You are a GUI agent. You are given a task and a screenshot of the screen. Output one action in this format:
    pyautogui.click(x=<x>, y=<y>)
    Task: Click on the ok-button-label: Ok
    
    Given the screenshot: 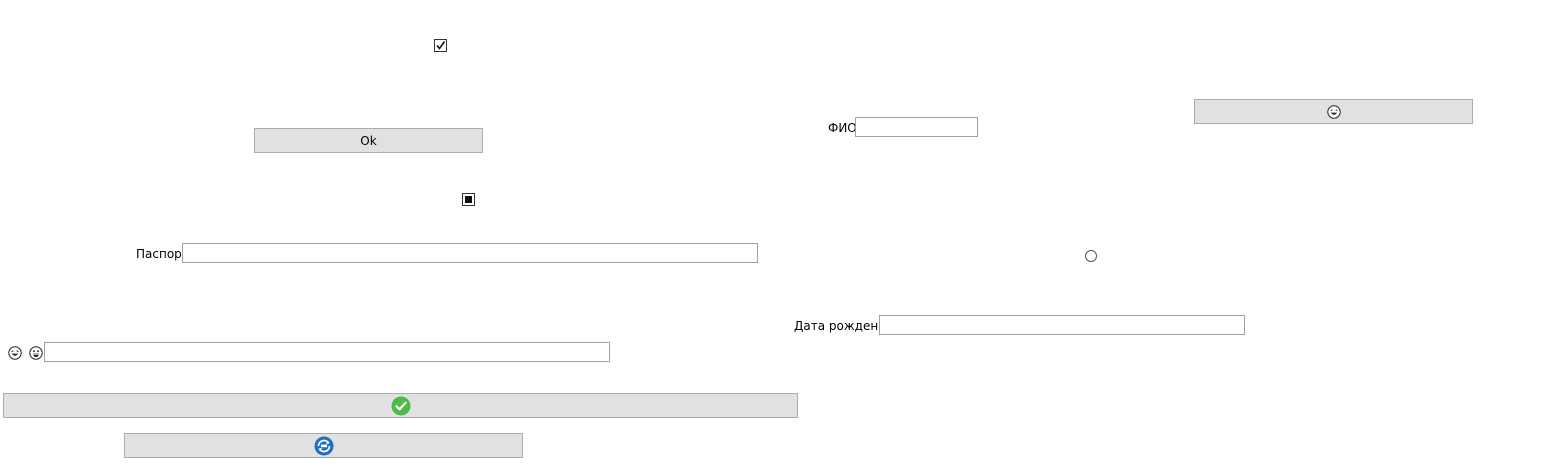 What is the action you would take?
    pyautogui.click(x=368, y=140)
    